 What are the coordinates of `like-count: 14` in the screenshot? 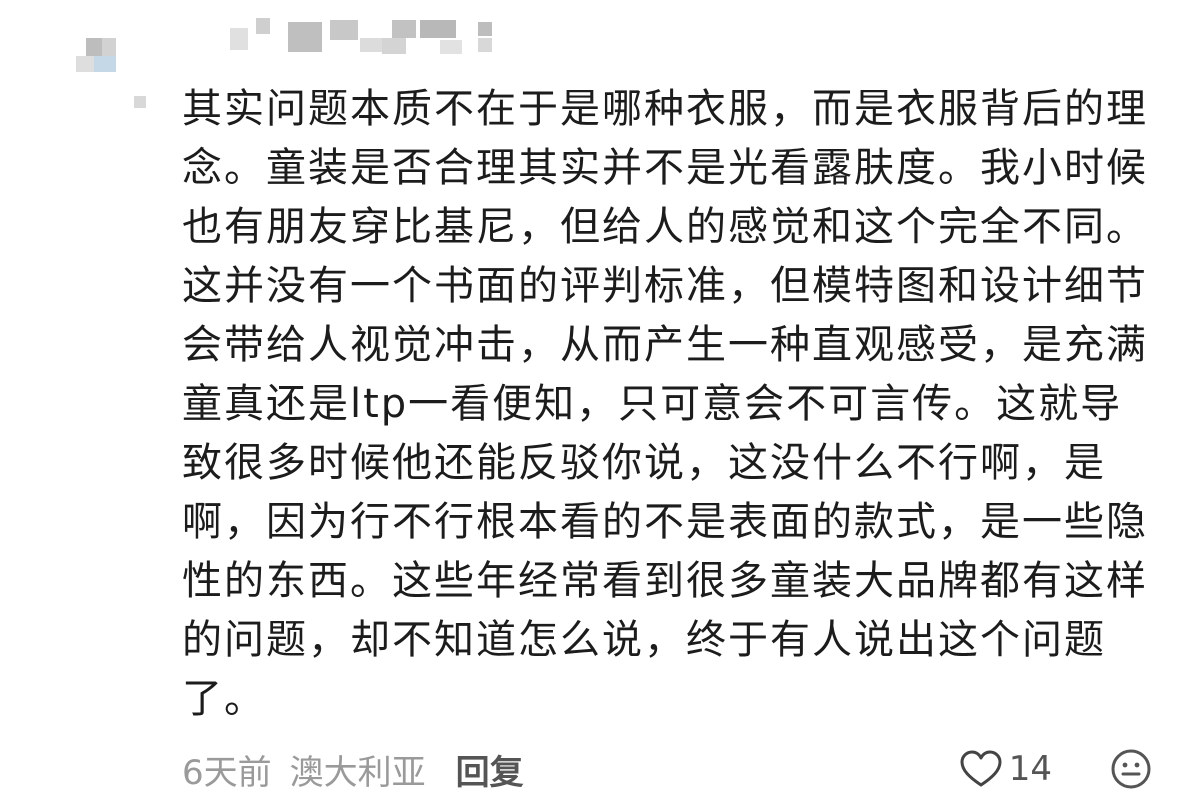 It's located at (1030, 769).